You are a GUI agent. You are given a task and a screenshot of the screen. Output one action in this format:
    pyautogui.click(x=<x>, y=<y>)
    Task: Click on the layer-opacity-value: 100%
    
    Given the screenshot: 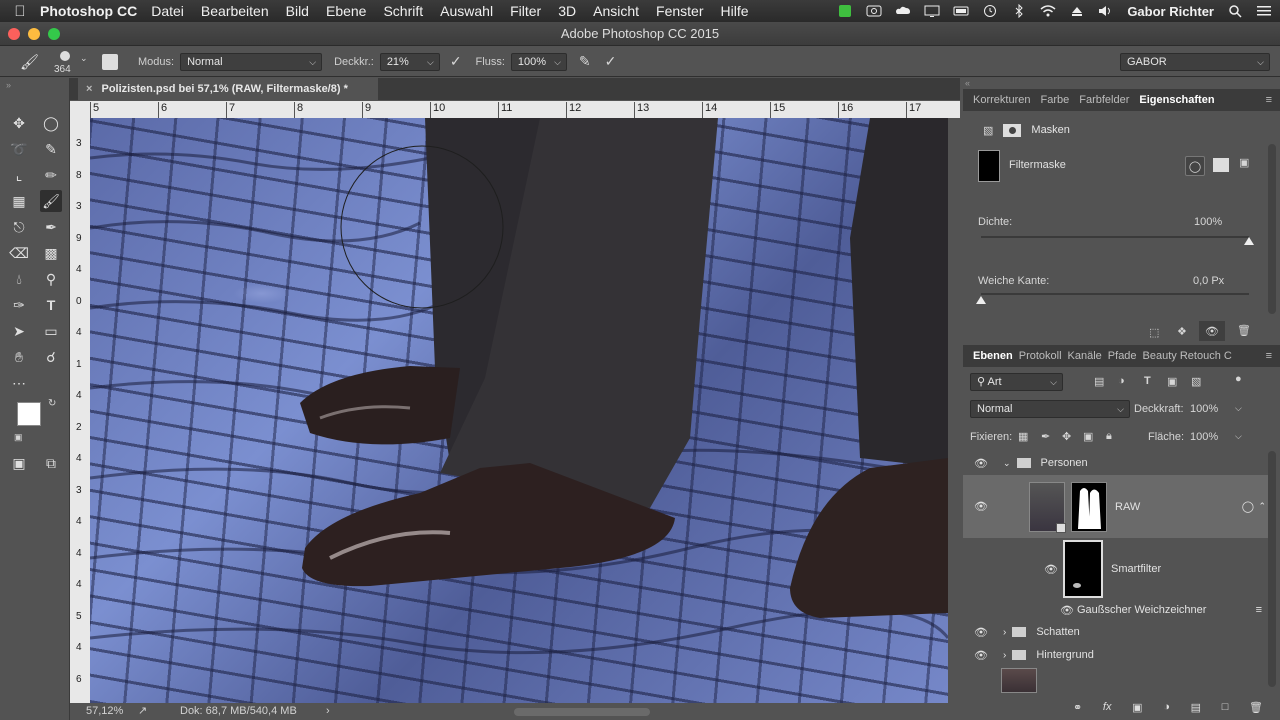 What is the action you would take?
    pyautogui.click(x=1204, y=409)
    